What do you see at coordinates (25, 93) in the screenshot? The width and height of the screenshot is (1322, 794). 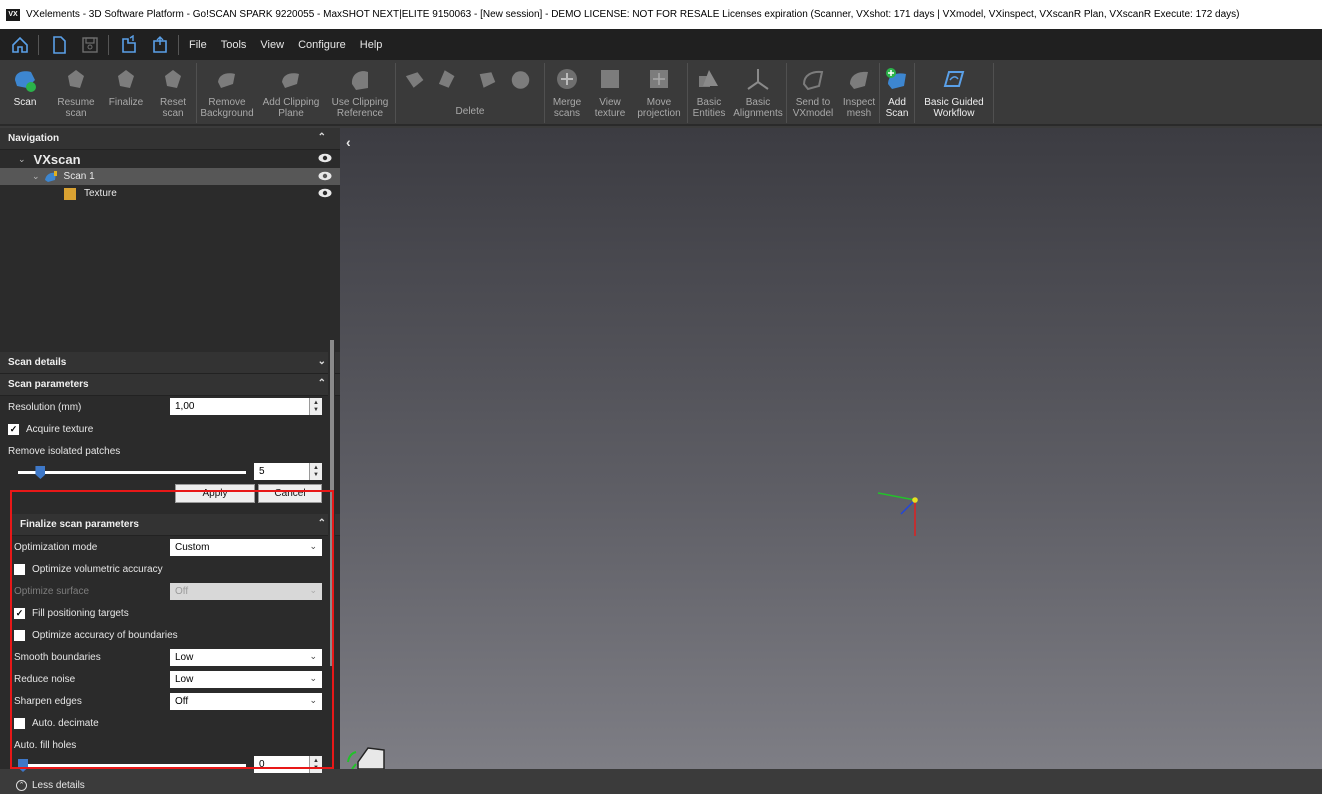 I see `scan-button: Scan` at bounding box center [25, 93].